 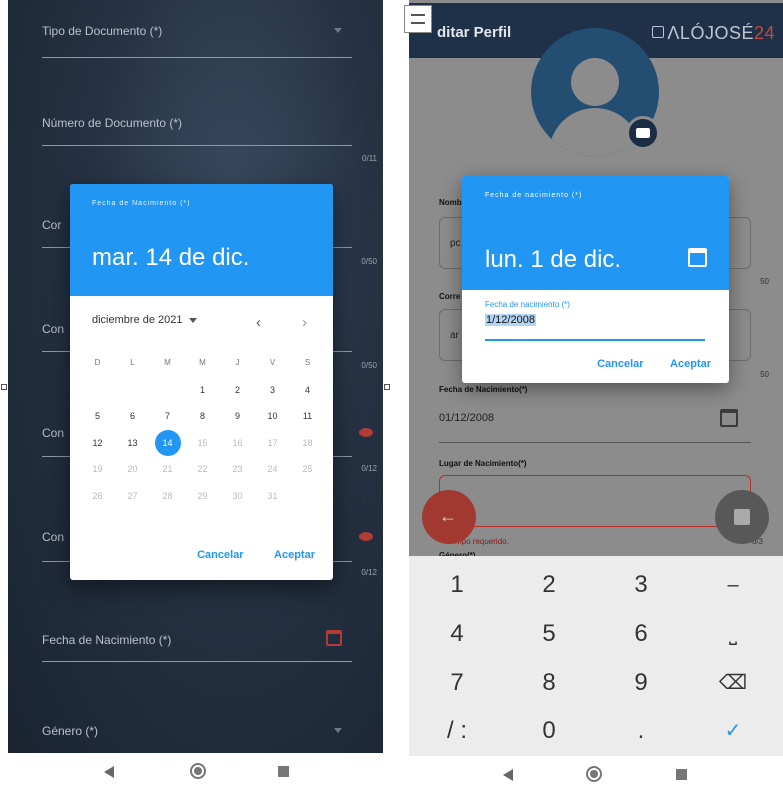 What do you see at coordinates (641, 731) in the screenshot?
I see `keyboard-key: .` at bounding box center [641, 731].